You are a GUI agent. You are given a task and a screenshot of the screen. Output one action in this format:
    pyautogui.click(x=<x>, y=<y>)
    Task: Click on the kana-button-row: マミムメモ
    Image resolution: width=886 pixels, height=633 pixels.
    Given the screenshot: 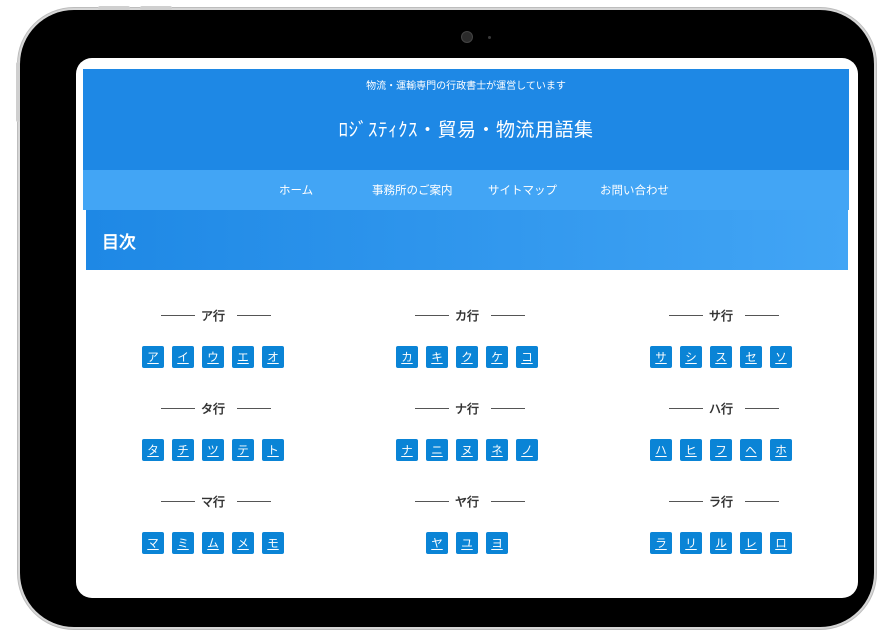 What is the action you would take?
    pyautogui.click(x=213, y=543)
    